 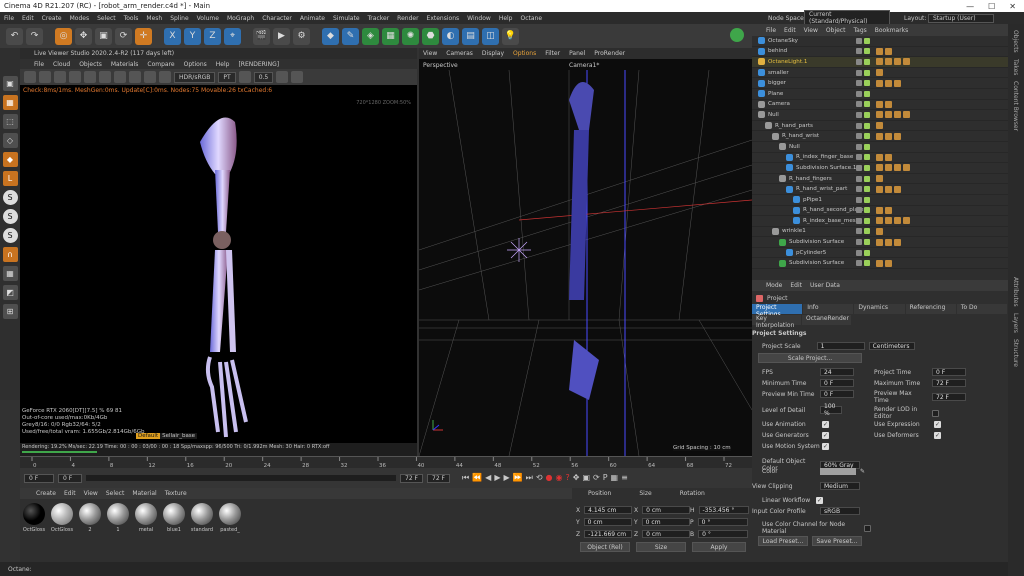 What do you see at coordinates (510, 36) in the screenshot?
I see `light-icon: 💡` at bounding box center [510, 36].